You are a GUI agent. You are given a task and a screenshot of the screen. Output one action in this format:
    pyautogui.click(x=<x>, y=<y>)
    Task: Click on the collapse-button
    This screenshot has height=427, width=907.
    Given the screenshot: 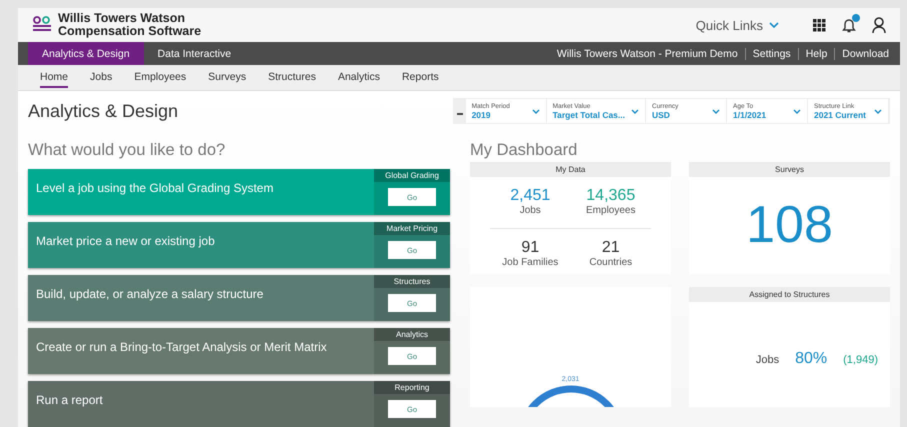 What is the action you would take?
    pyautogui.click(x=460, y=111)
    